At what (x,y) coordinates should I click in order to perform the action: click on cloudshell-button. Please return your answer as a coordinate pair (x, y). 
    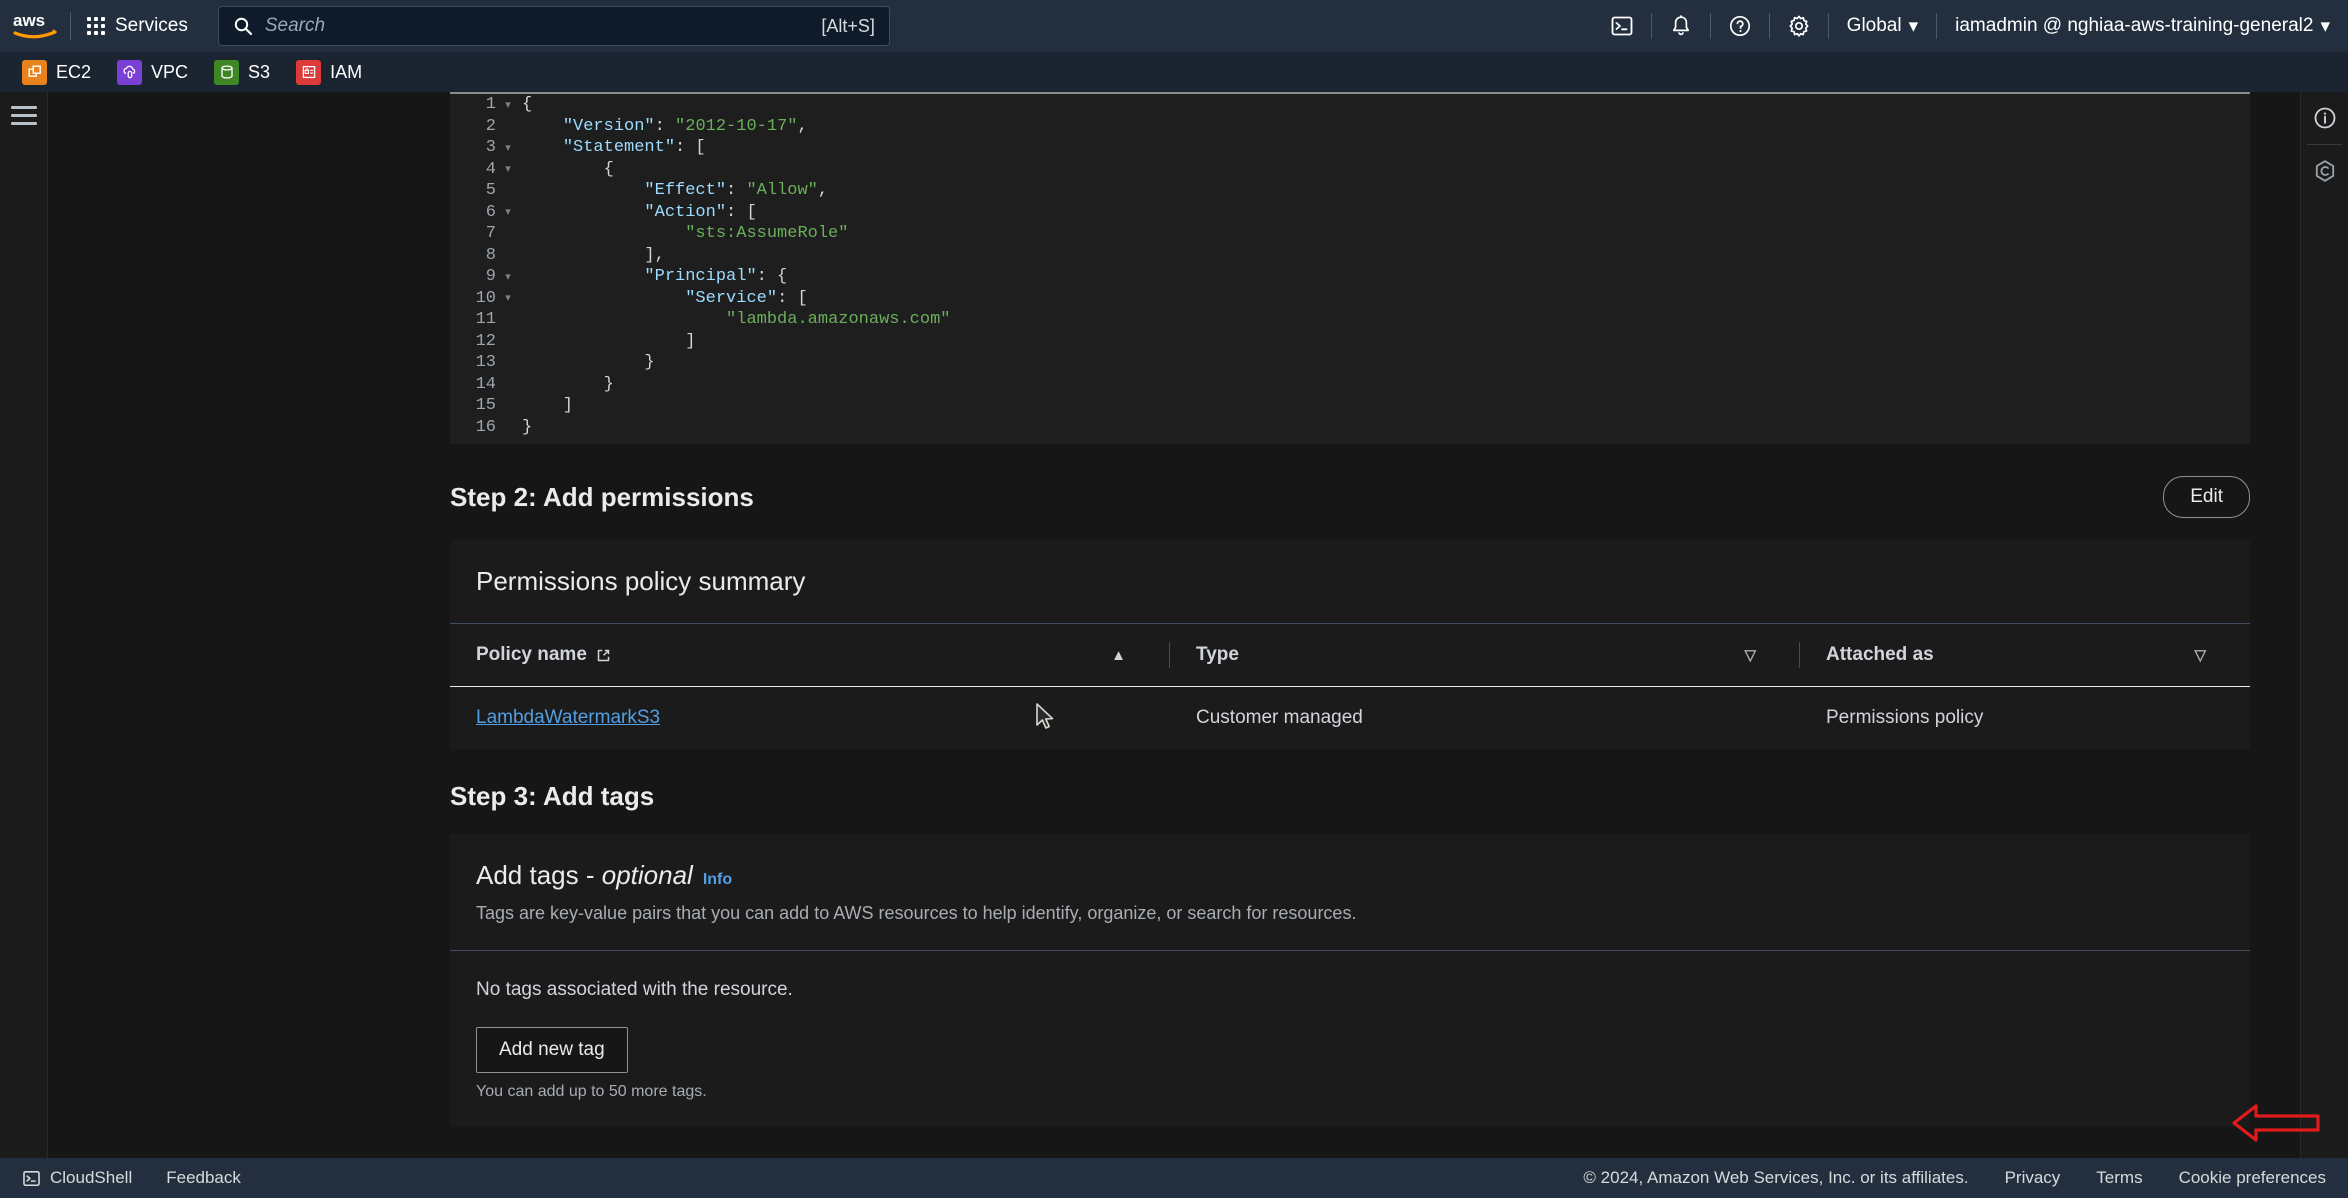
    Looking at the image, I should click on (1622, 26).